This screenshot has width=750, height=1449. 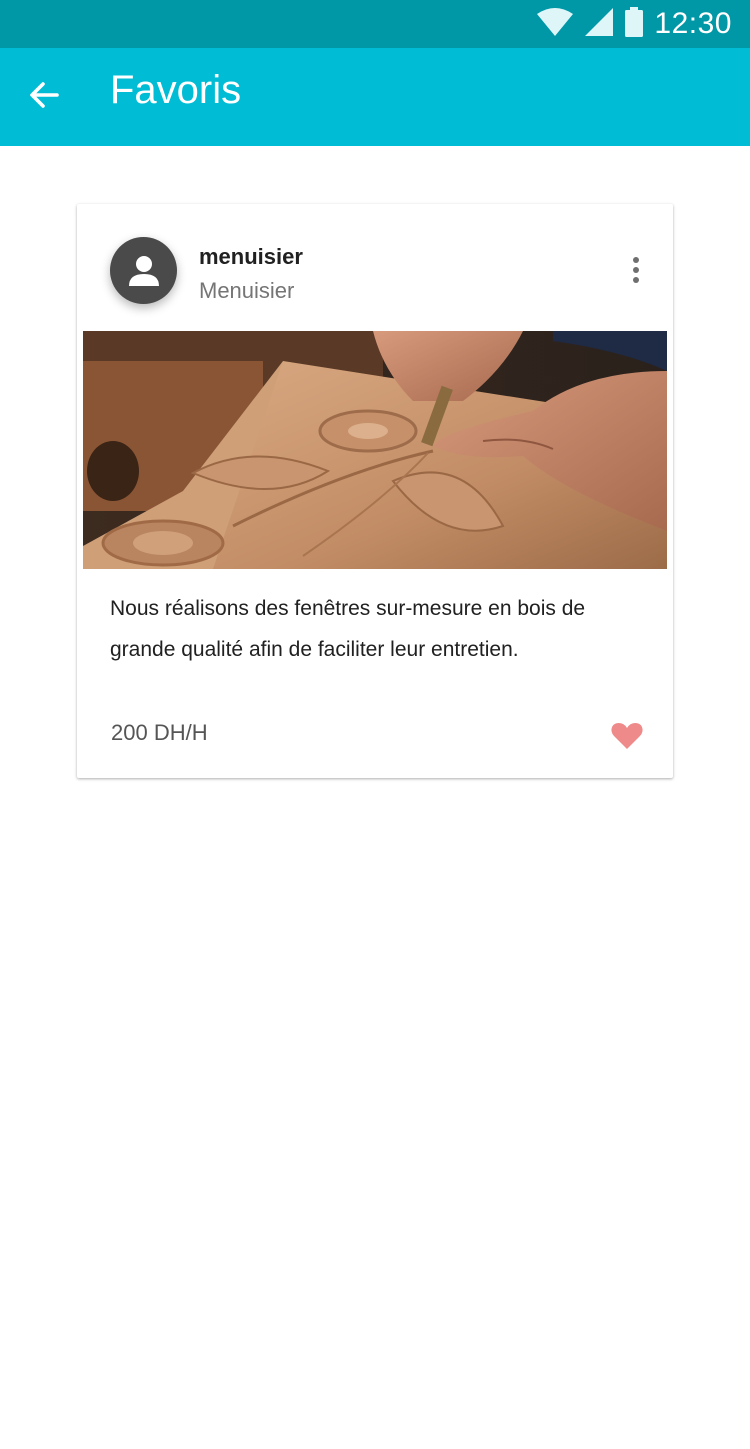 I want to click on signal-icon, so click(x=599, y=24).